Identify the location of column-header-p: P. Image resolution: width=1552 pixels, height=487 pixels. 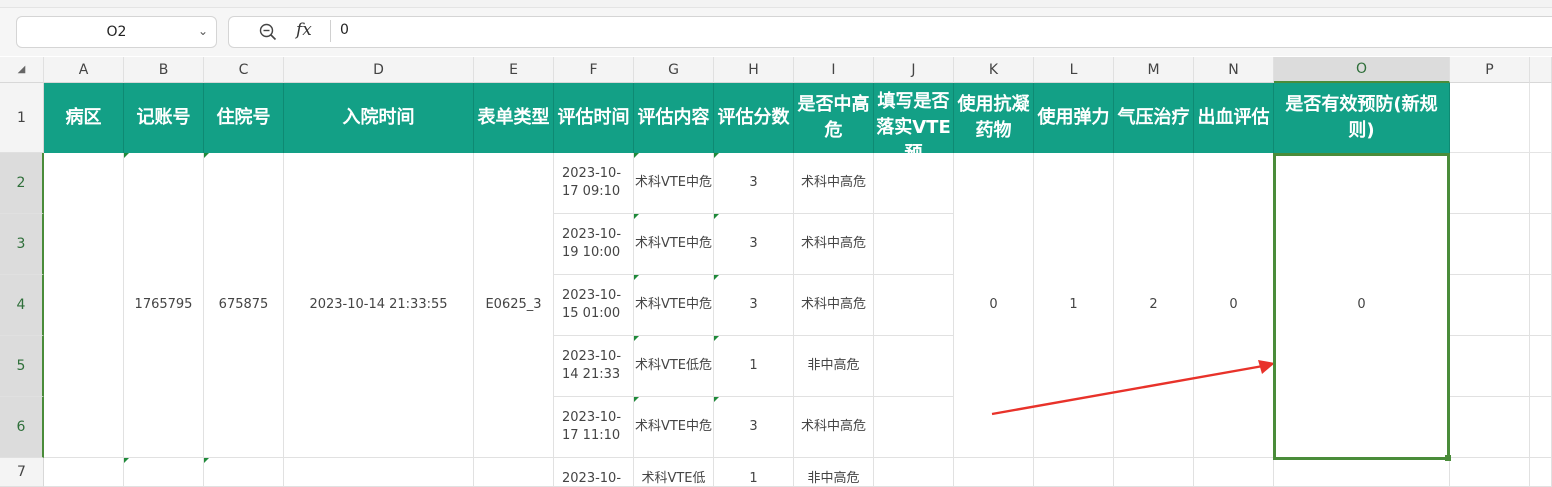
(1490, 70).